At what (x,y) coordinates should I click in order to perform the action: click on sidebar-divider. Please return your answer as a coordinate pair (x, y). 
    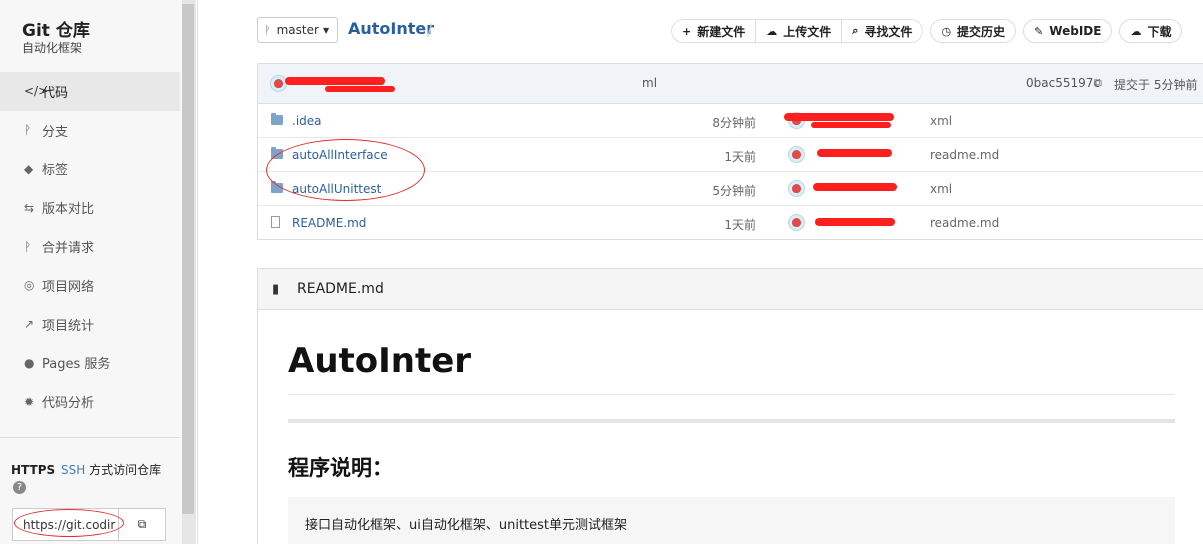
    Looking at the image, I should click on (90, 437).